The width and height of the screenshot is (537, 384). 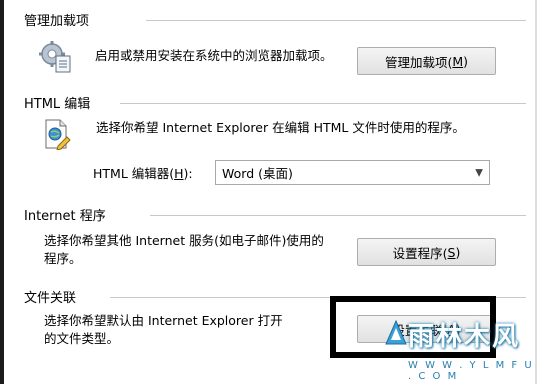 I want to click on file-assoc-description-line1: 选择你希望默认由 Internet Explorer 打开, so click(x=163, y=320).